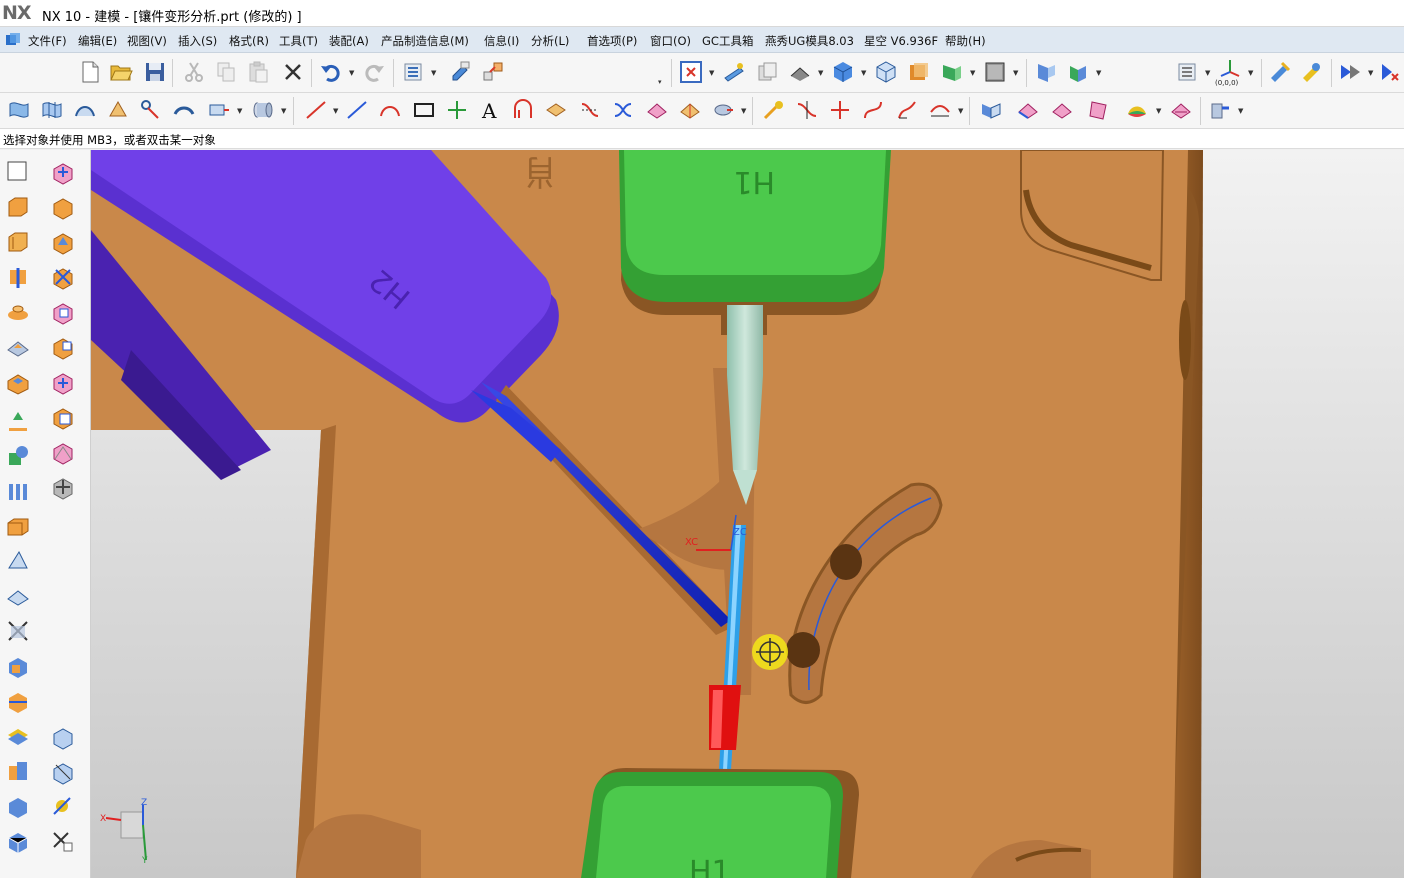 Image resolution: width=1404 pixels, height=878 pixels. Describe the element at coordinates (63, 312) in the screenshot. I see `resize-blend-button` at that location.